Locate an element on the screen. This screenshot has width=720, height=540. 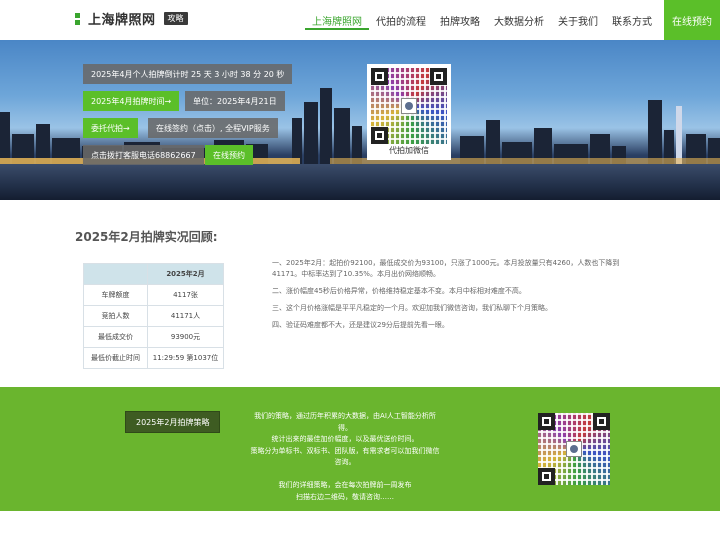
delegate-bid-button: 委托代拍→ is located at coordinates (110, 128).